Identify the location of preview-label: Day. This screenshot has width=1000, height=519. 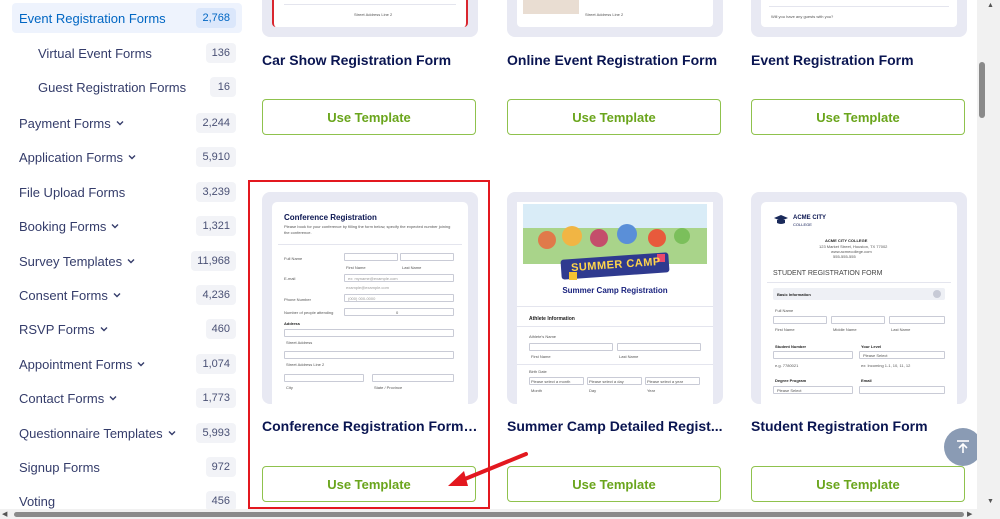
(593, 390).